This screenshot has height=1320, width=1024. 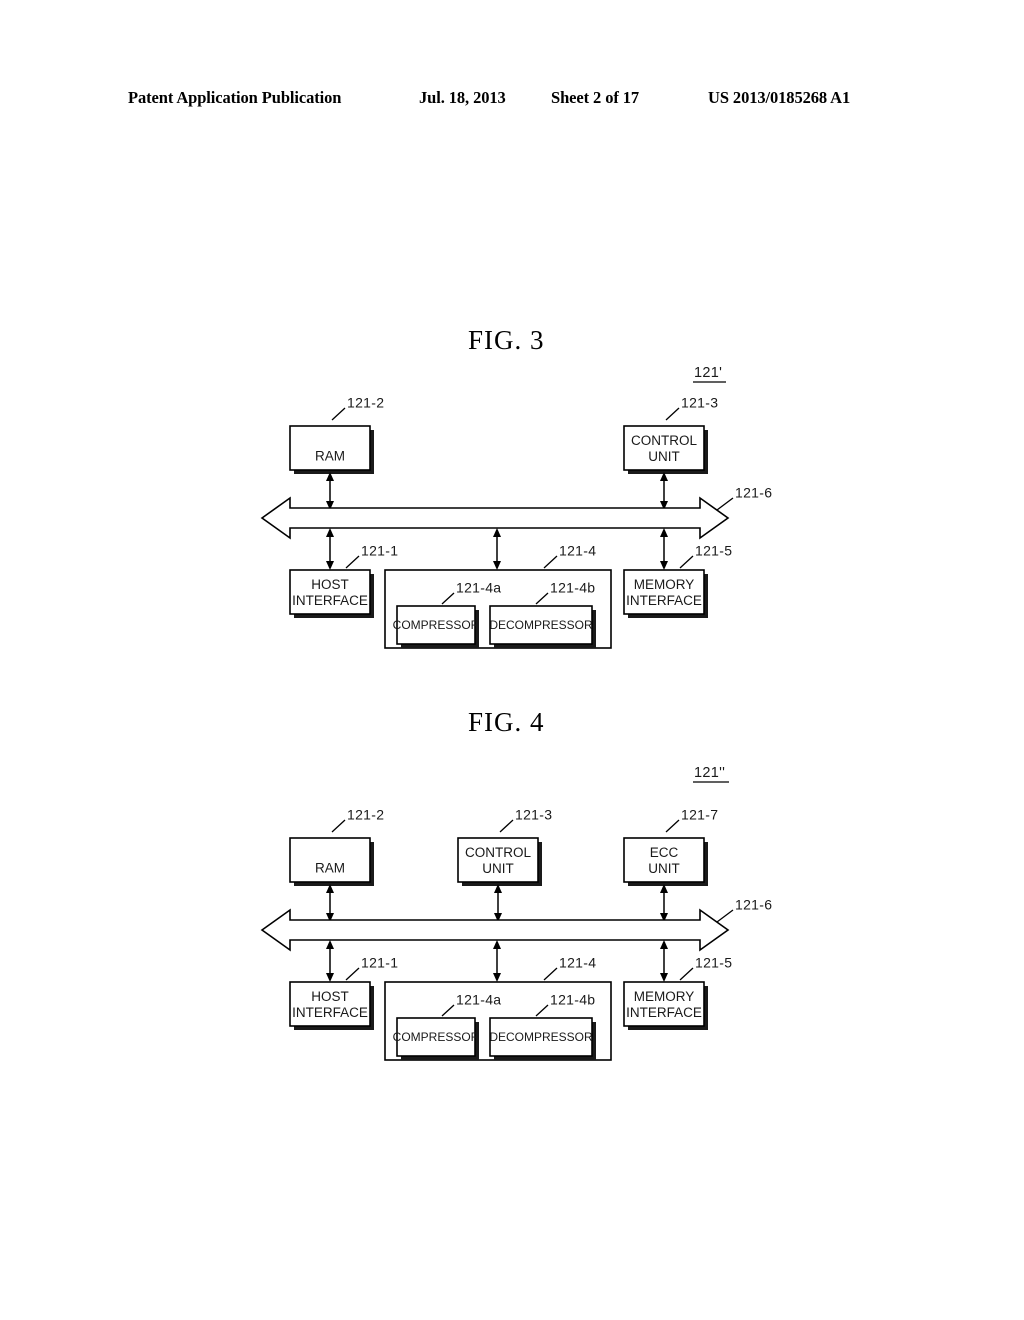 I want to click on assembly-ref-label: 121', so click(x=708, y=373).